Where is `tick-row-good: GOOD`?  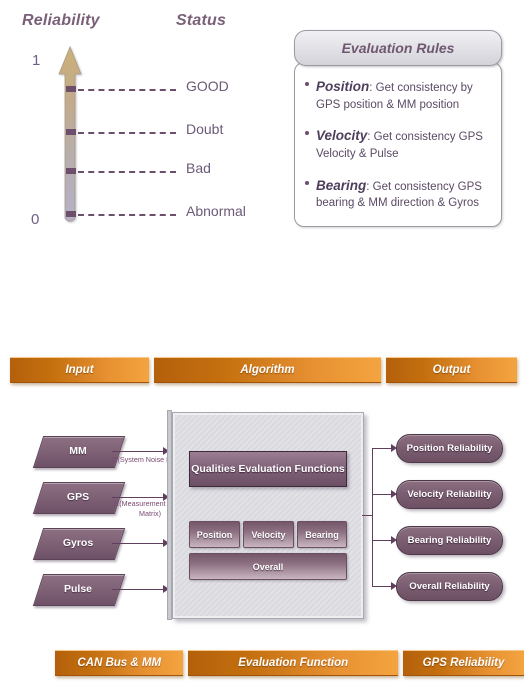 tick-row-good: GOOD is located at coordinates (176, 87).